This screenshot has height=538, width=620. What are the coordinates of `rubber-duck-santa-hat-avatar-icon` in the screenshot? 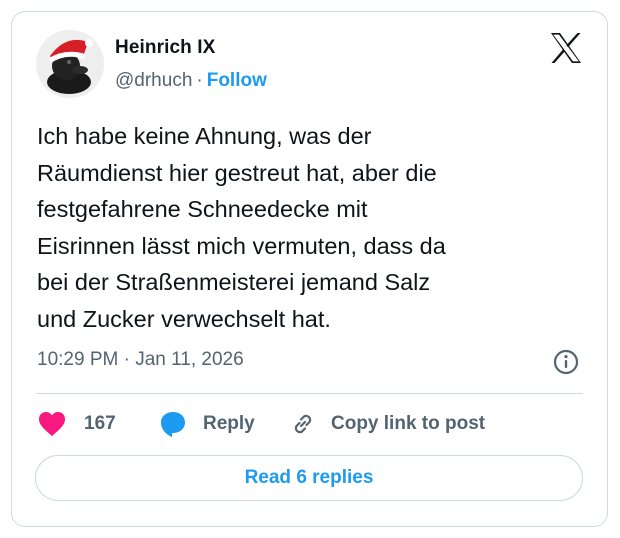 It's located at (70, 64).